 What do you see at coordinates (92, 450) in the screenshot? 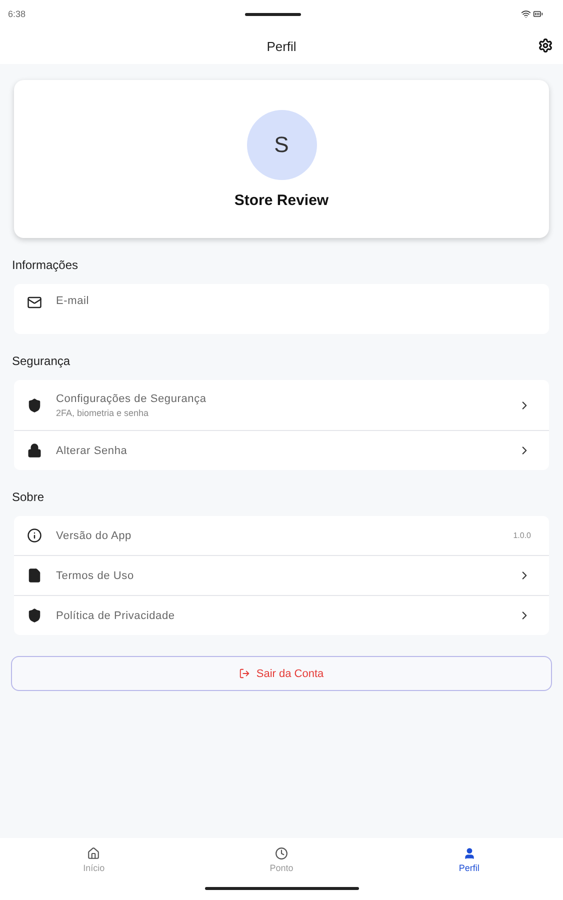
I see `item-label: Alterar Senha` at bounding box center [92, 450].